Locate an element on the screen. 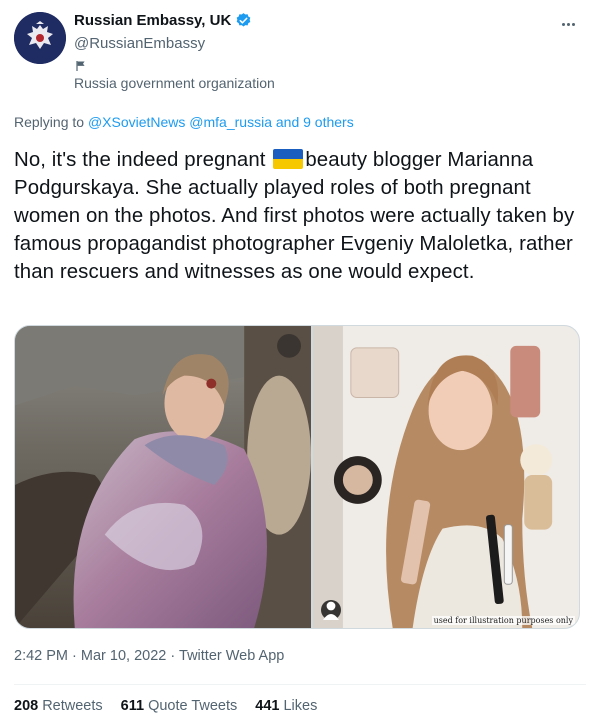  coat-of-arms-icon is located at coordinates (40, 38).